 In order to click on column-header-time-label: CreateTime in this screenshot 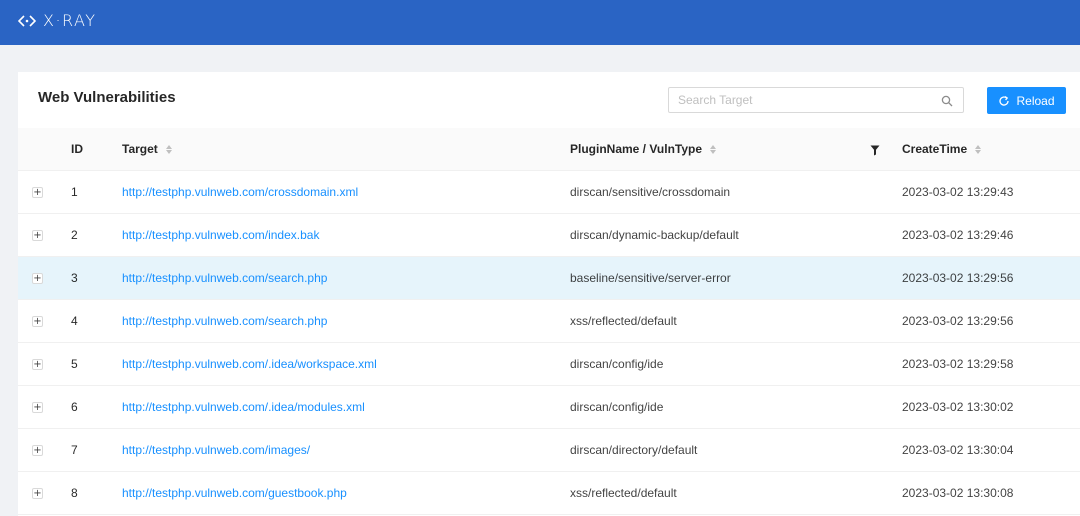, I will do `click(935, 149)`.